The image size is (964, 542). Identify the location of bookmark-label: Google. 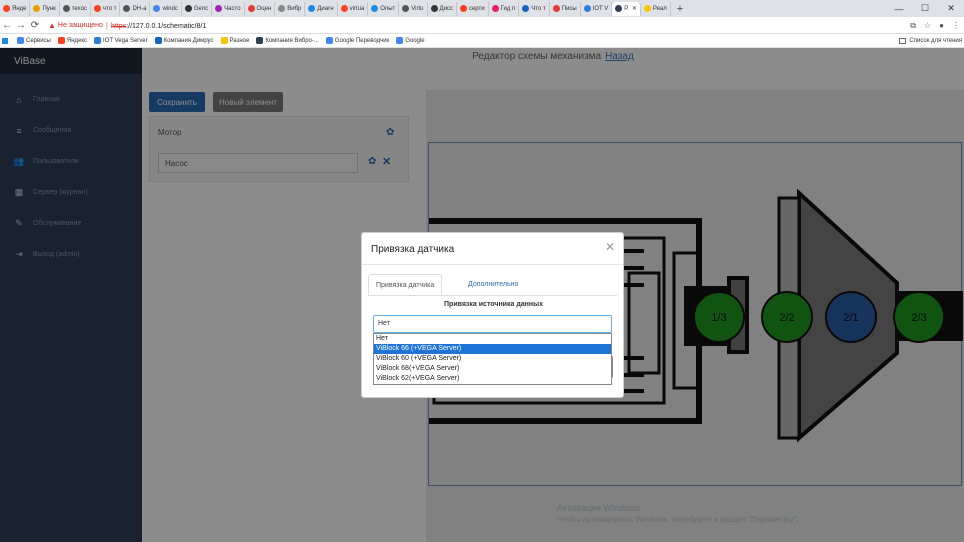
(415, 40).